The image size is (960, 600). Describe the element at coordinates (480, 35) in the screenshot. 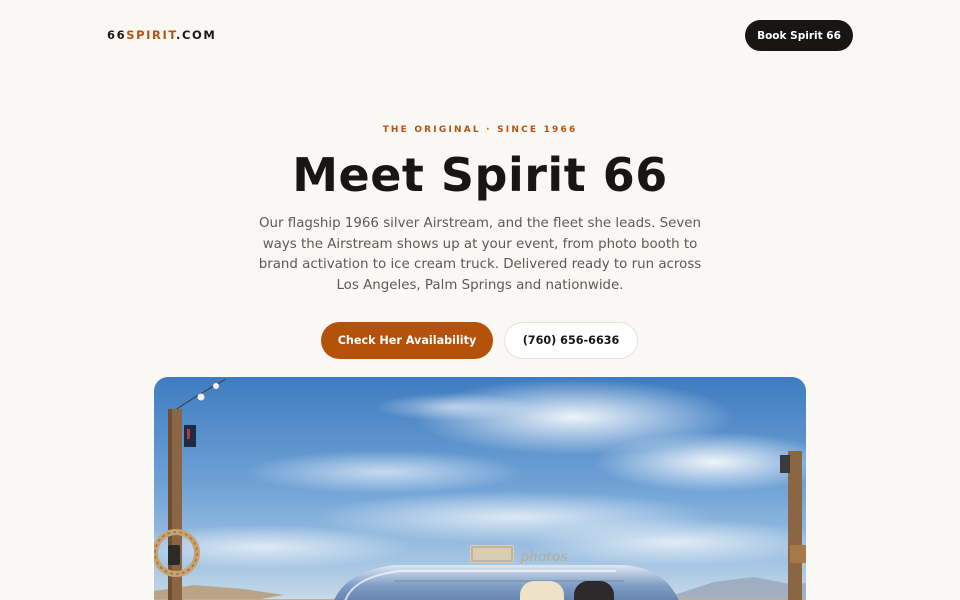

I see `site-header: 66SPIRIT.COM Book Spirit 66` at that location.